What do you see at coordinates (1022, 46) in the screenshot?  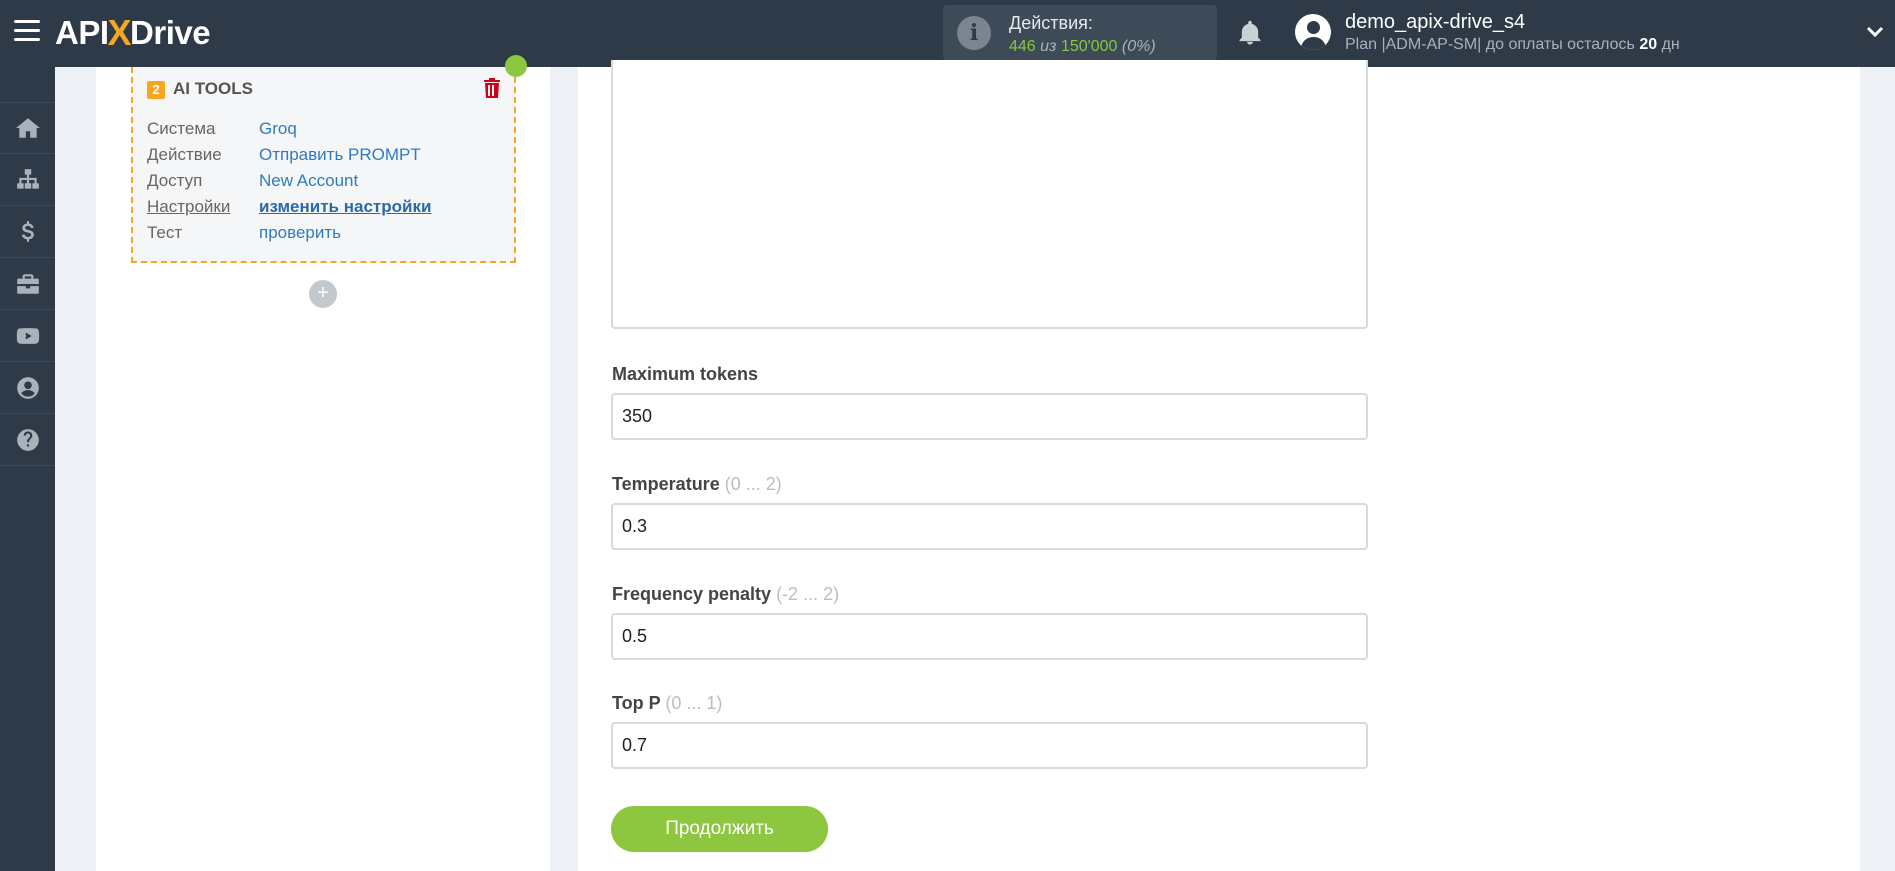 I see `actions-used: 446` at bounding box center [1022, 46].